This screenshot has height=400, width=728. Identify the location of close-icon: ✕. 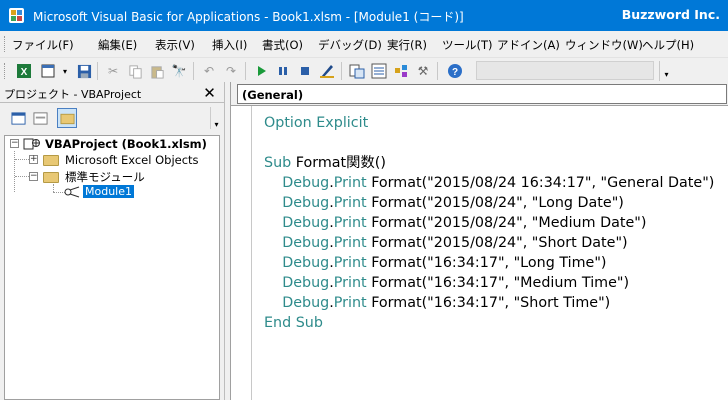
(209, 92).